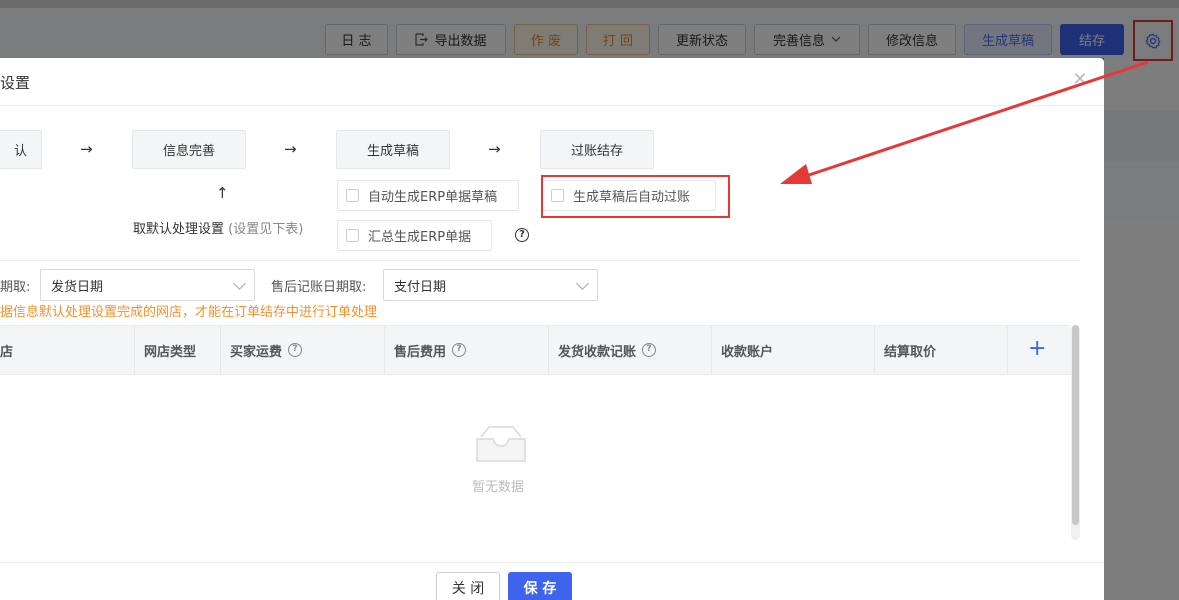 This screenshot has height=600, width=1179. Describe the element at coordinates (540, 586) in the screenshot. I see `save-button: 保 存` at that location.